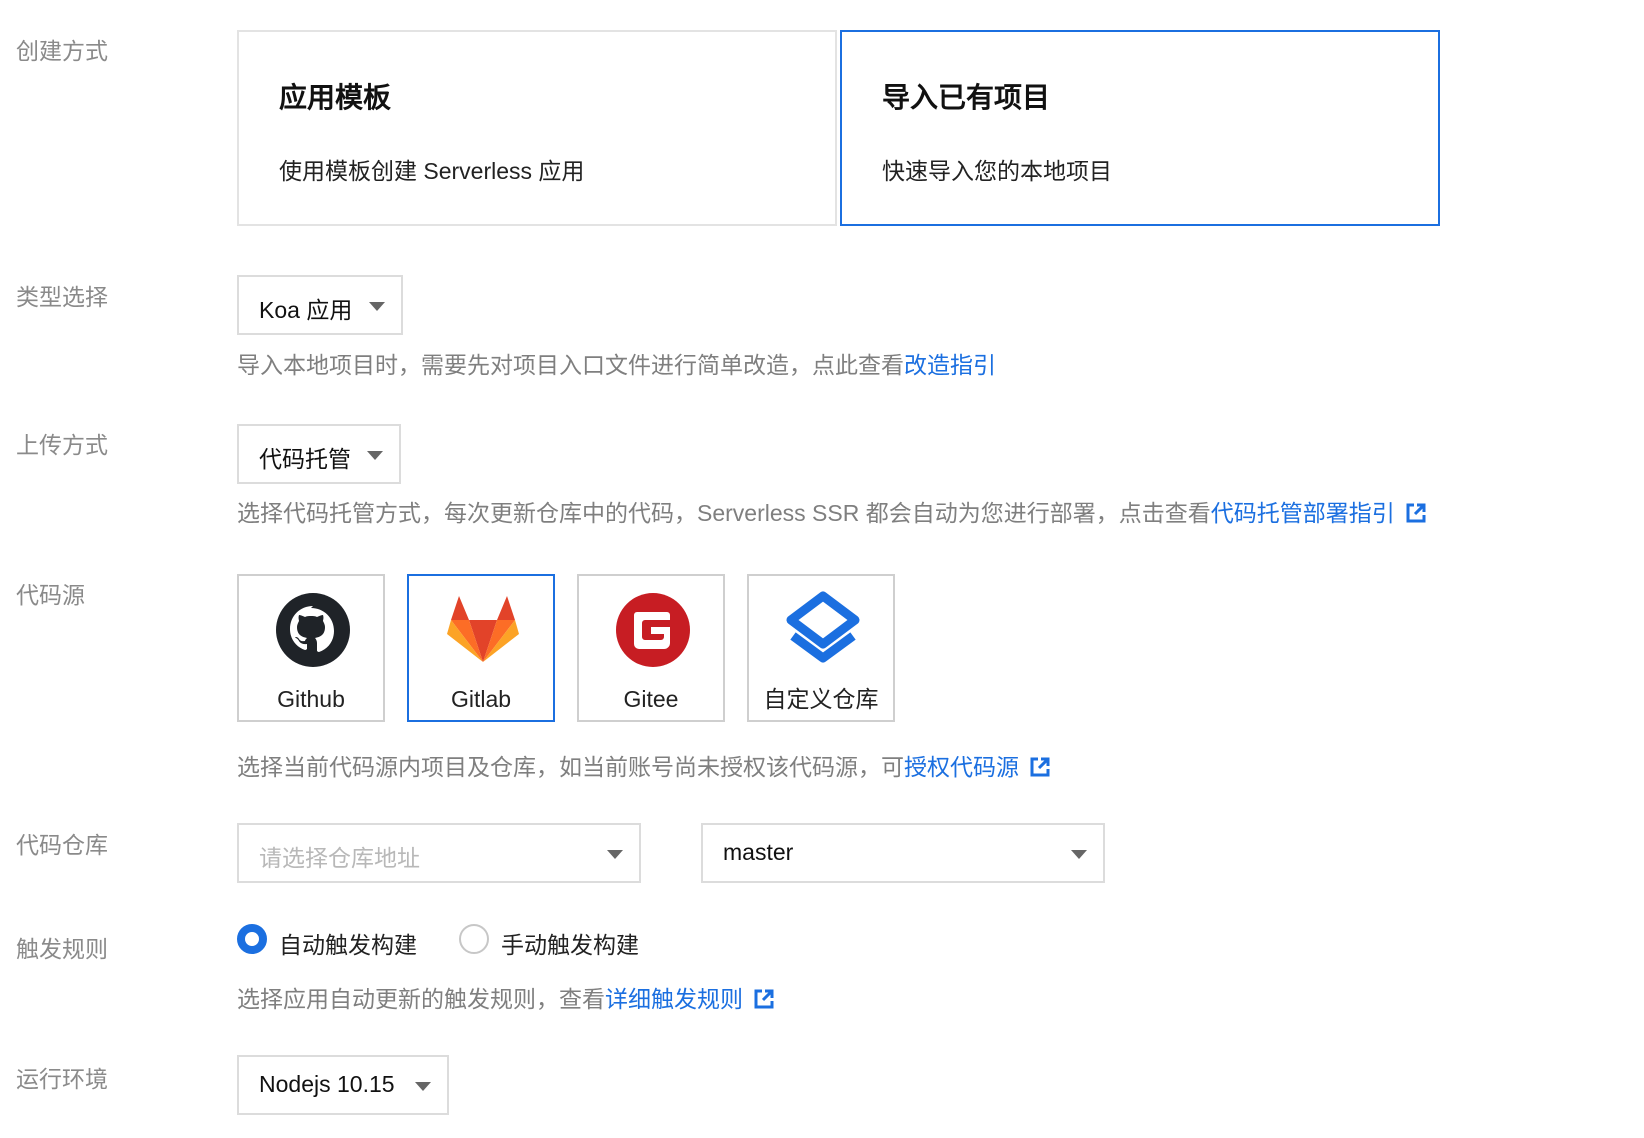  I want to click on runtime-select: Nodejs 10.15, so click(343, 1085).